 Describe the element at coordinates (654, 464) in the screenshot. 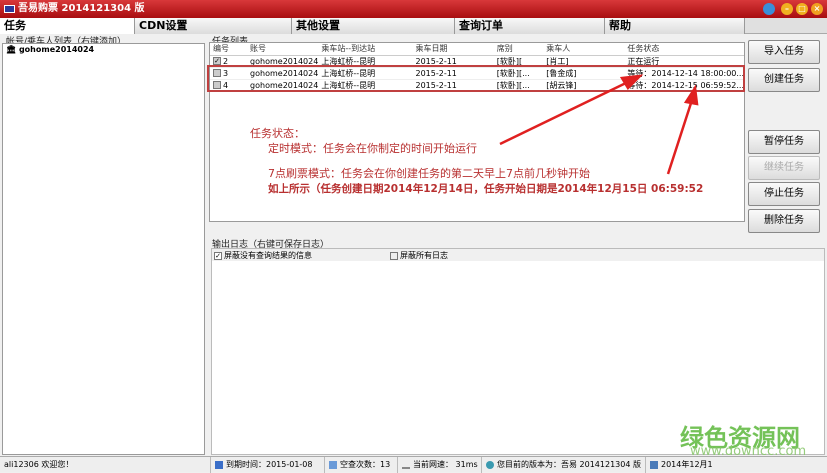

I see `calendar-icon` at that location.